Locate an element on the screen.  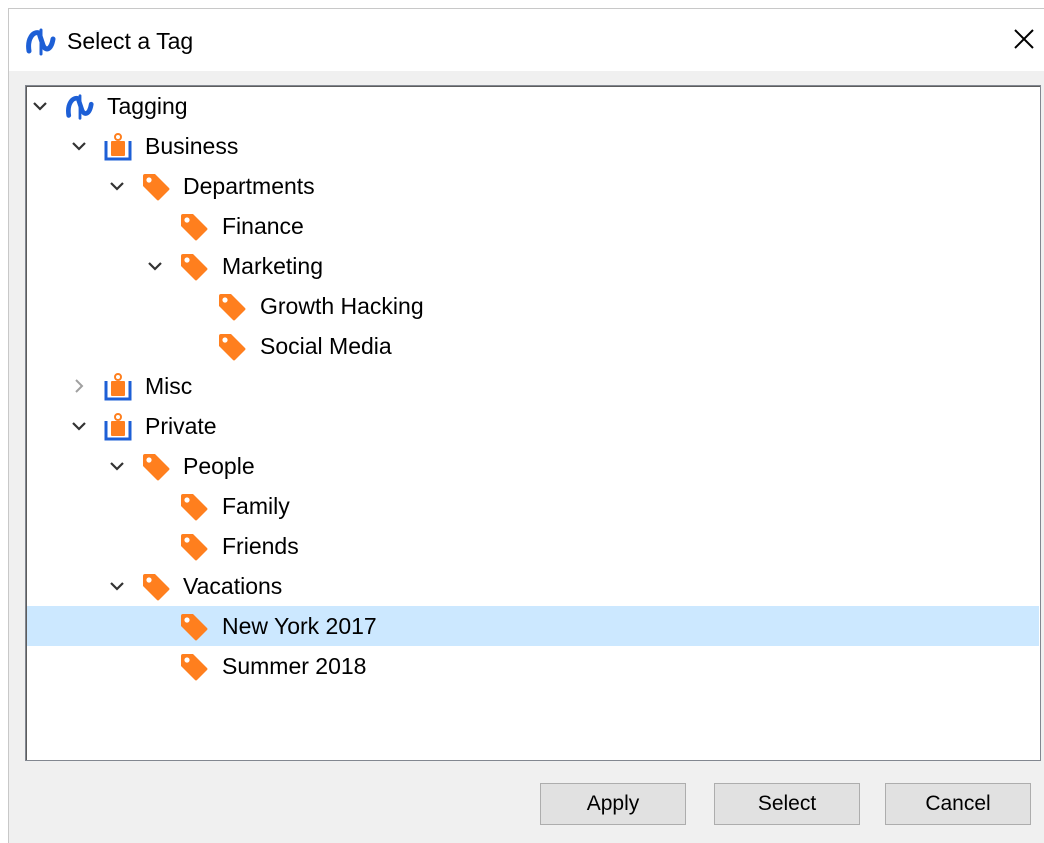
tree-node-label: Friends is located at coordinates (260, 546).